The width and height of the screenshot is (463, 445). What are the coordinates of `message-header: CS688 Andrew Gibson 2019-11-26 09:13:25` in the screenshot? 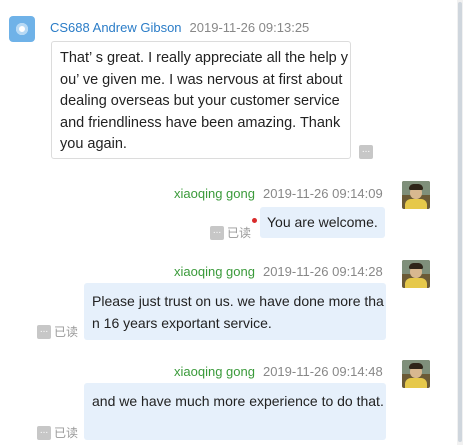 It's located at (179, 27).